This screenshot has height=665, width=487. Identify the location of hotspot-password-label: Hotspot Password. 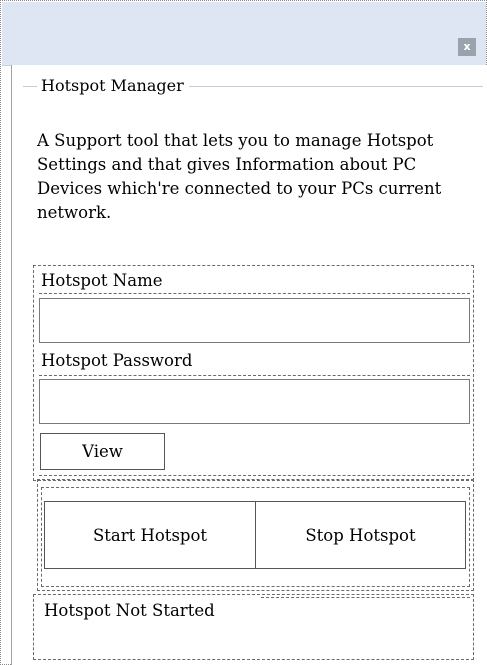
(120, 361).